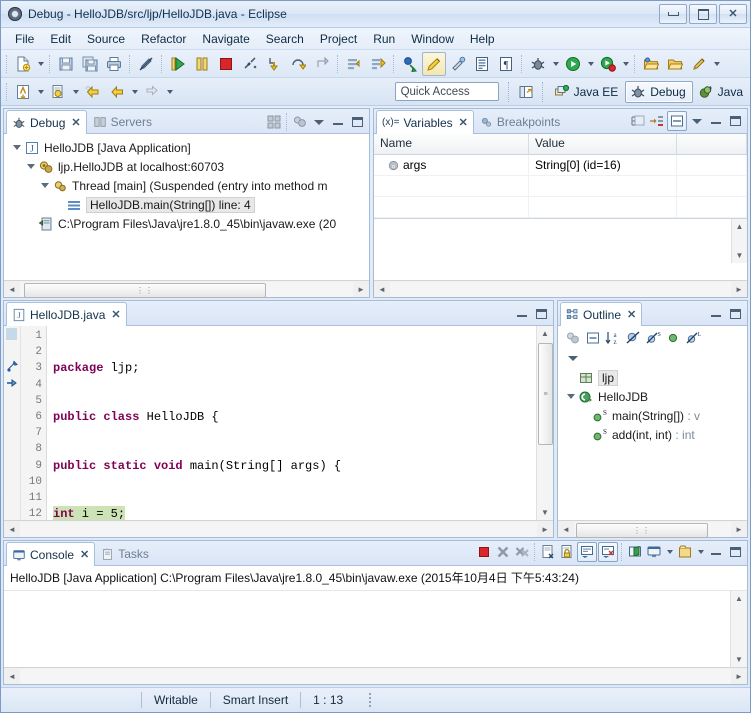 This screenshot has height=713, width=751. I want to click on outline-node-class: HelloJDB, so click(654, 396).